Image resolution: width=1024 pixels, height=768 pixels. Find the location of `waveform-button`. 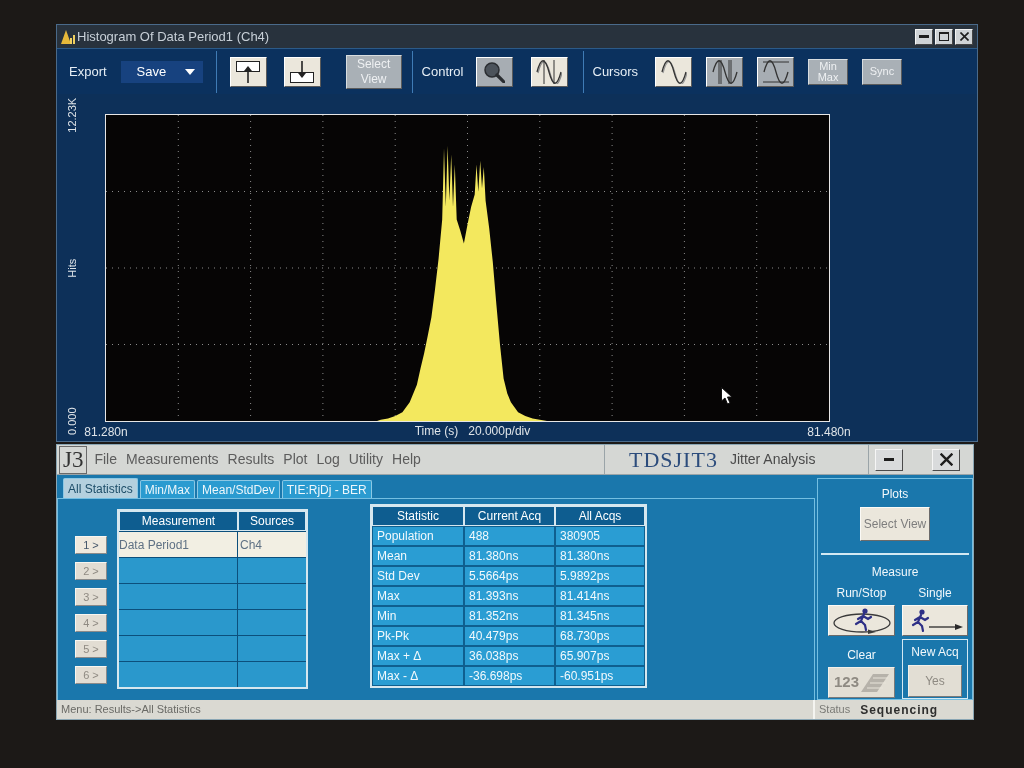

waveform-button is located at coordinates (549, 71).